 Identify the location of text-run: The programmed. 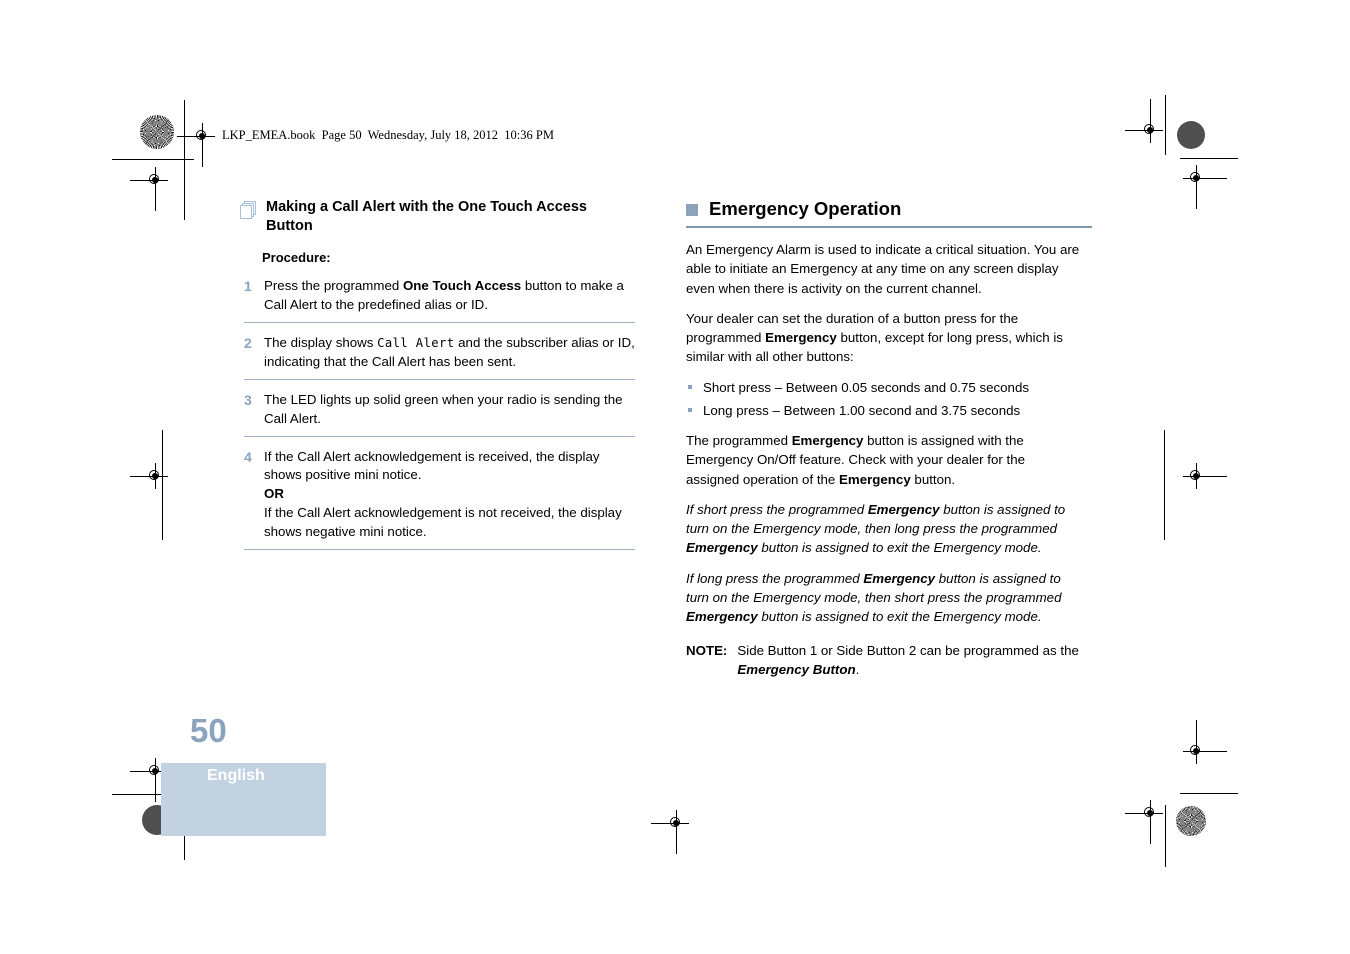
(739, 441).